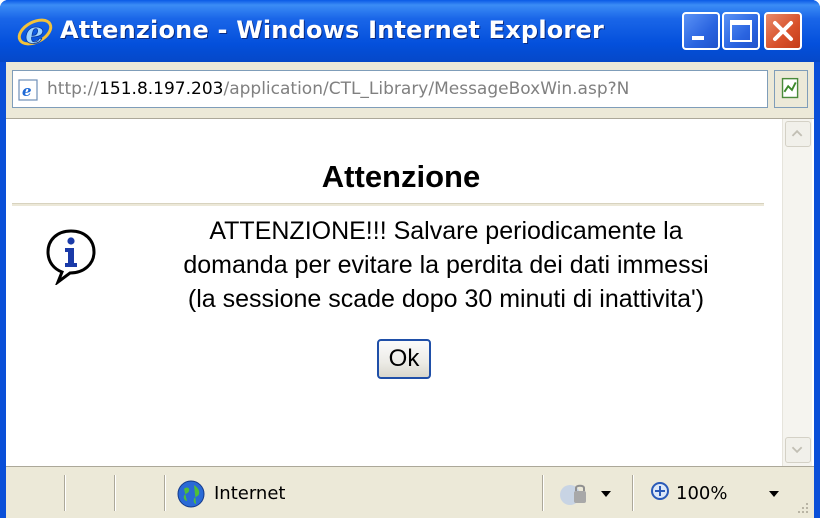  What do you see at coordinates (446, 231) in the screenshot?
I see `message-line: ATTENZIONE!!! Salvare periodicamente la` at bounding box center [446, 231].